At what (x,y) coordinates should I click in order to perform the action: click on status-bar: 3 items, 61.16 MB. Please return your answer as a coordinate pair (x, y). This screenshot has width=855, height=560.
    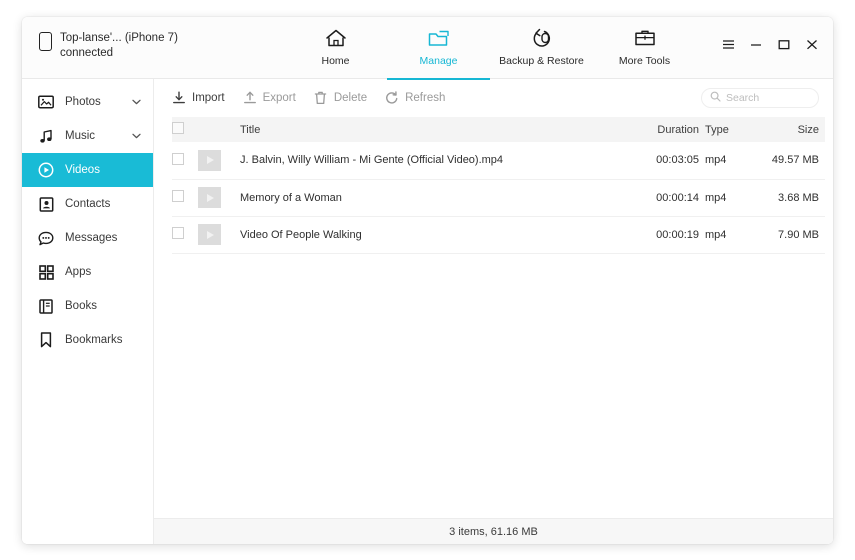
    Looking at the image, I should click on (493, 531).